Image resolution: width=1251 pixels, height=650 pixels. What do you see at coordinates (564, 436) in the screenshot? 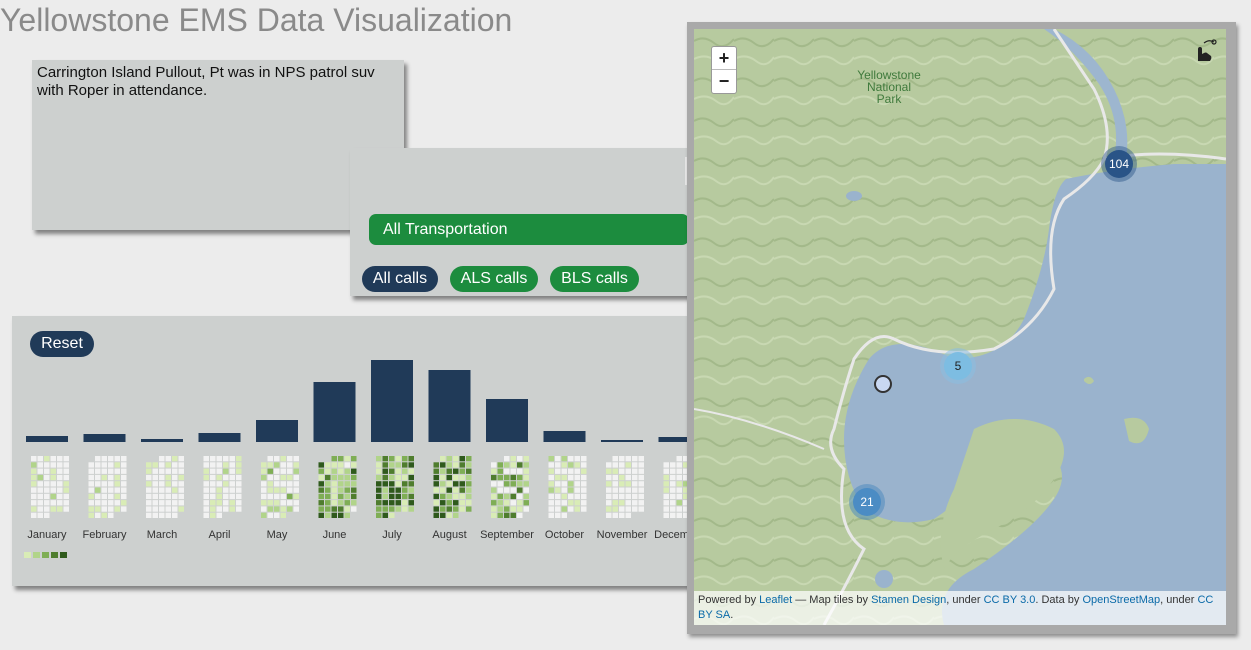
I see `bar-october` at bounding box center [564, 436].